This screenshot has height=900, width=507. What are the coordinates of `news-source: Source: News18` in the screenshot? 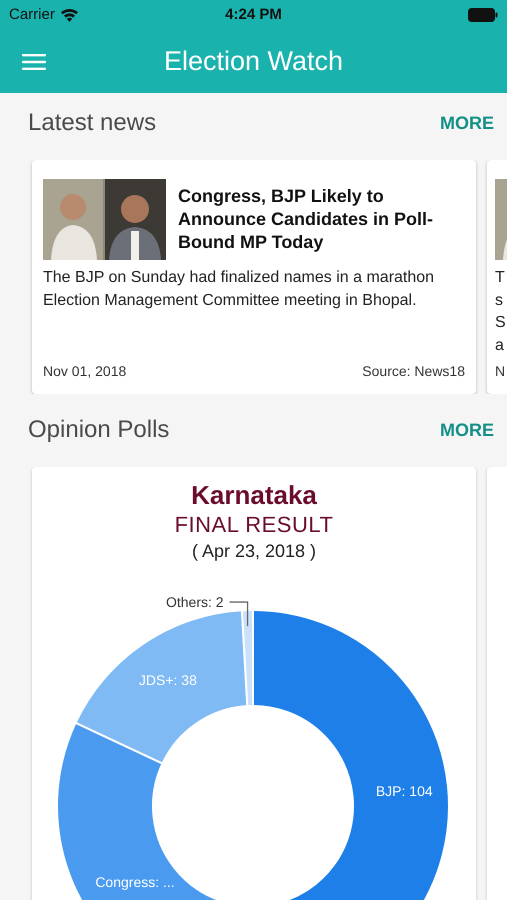 It's located at (413, 371).